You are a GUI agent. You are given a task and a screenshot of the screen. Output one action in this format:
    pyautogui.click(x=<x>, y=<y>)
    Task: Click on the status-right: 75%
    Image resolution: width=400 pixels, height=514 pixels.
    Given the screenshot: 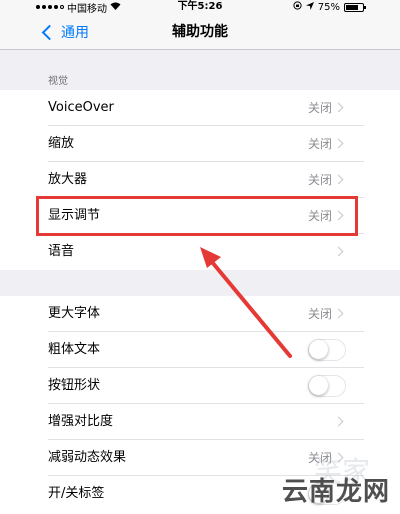 What is the action you would take?
    pyautogui.click(x=329, y=7)
    